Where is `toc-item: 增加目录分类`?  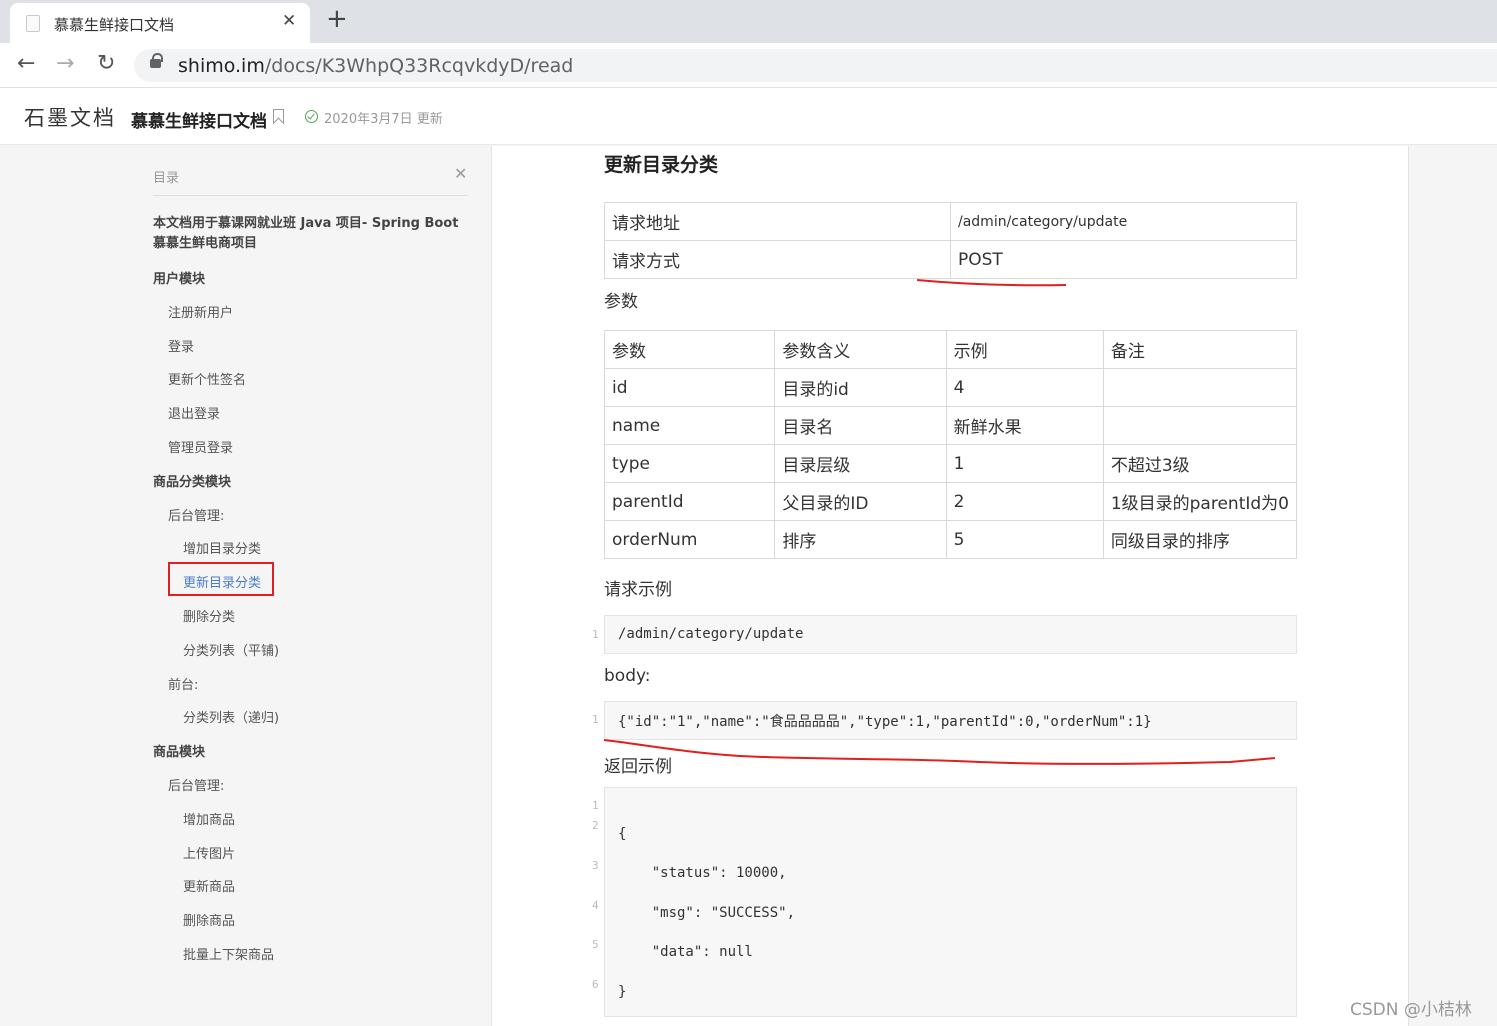
toc-item: 增加目录分类 is located at coordinates (222, 547).